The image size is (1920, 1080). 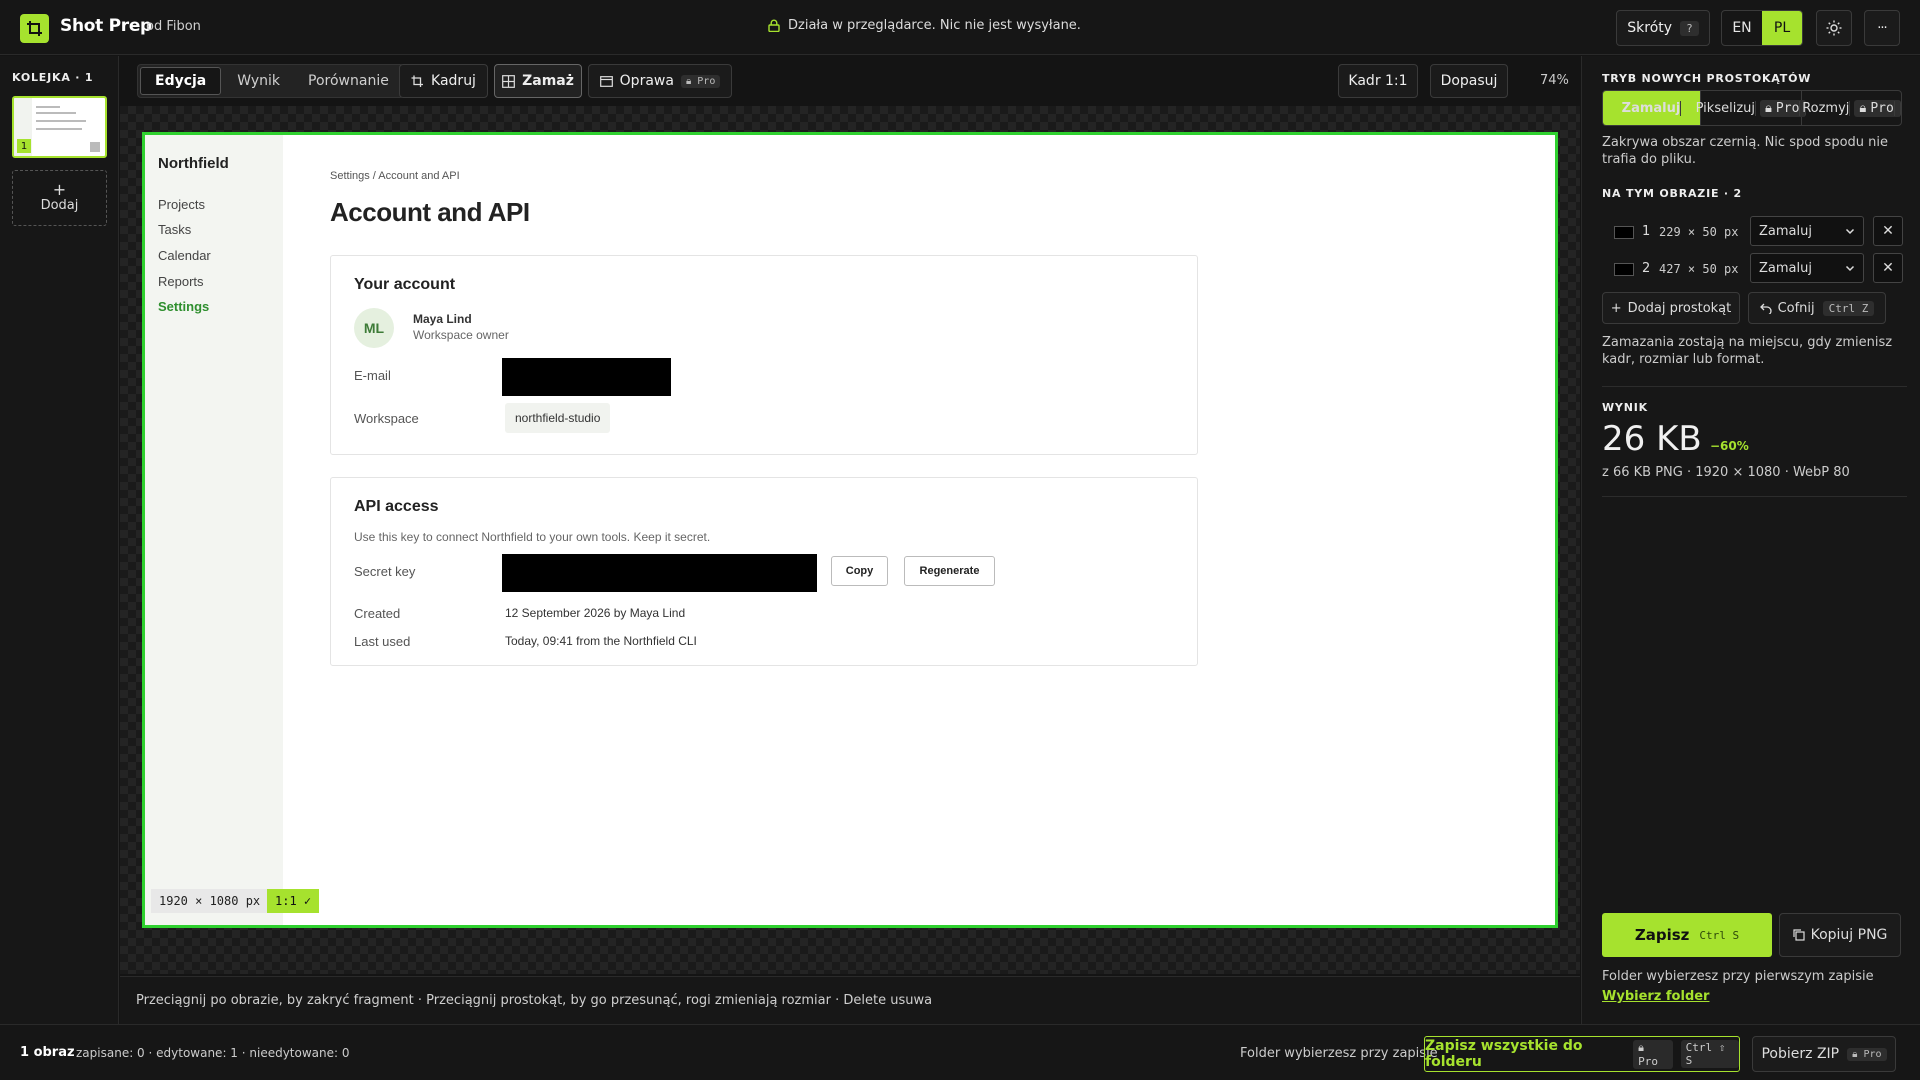 What do you see at coordinates (181, 204) in the screenshot?
I see `preview-nav-projects: Projects` at bounding box center [181, 204].